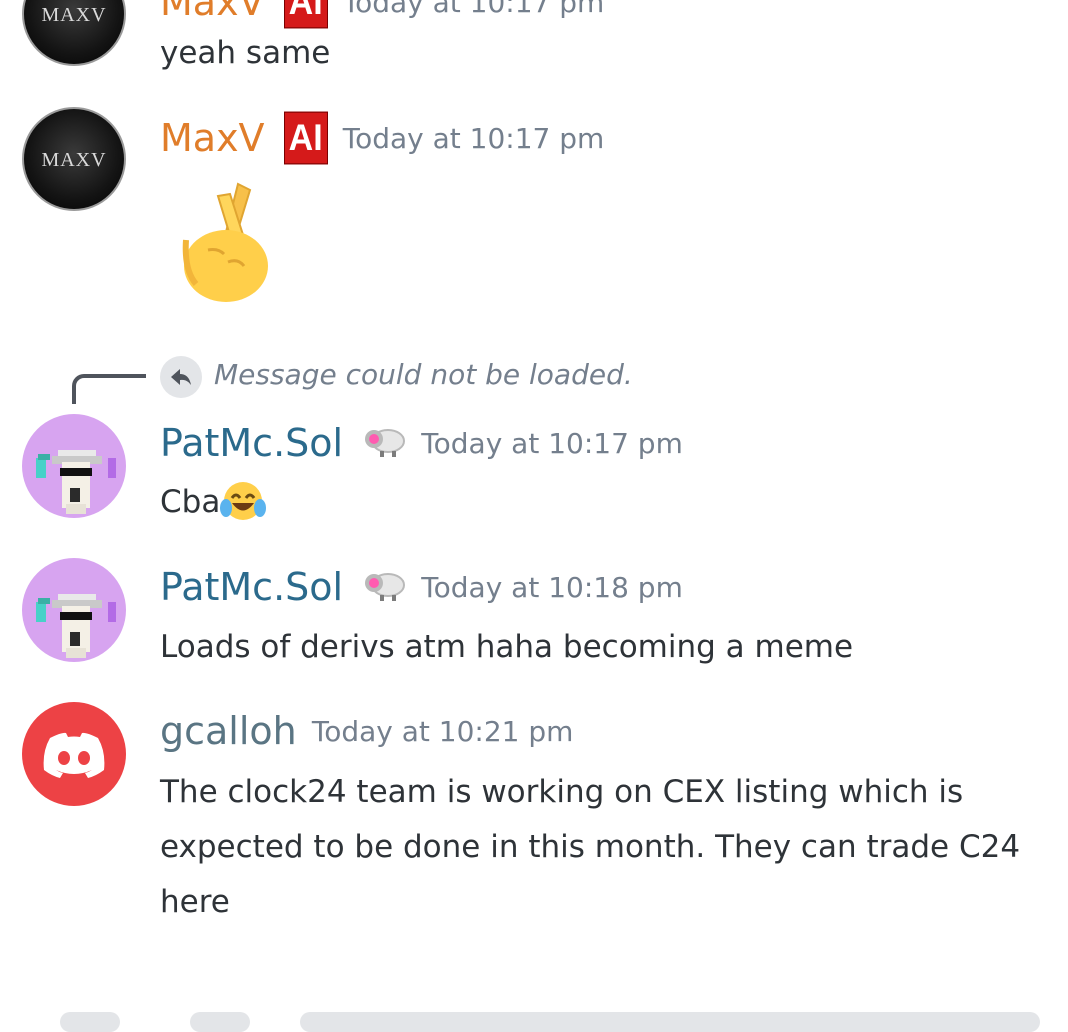  I want to click on reply-preview-text: Message could not be loaded., so click(423, 374).